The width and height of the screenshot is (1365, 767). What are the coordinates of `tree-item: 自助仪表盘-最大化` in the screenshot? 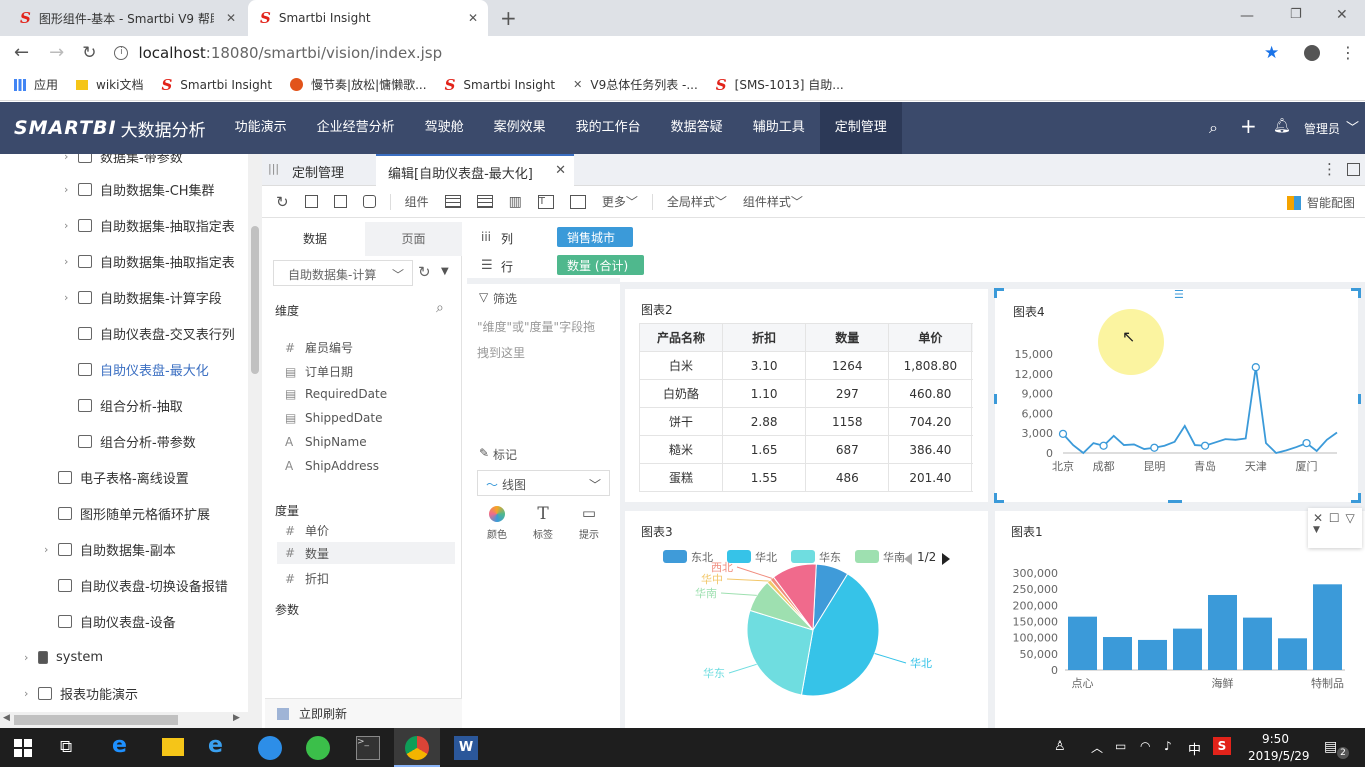 It's located at (136, 369).